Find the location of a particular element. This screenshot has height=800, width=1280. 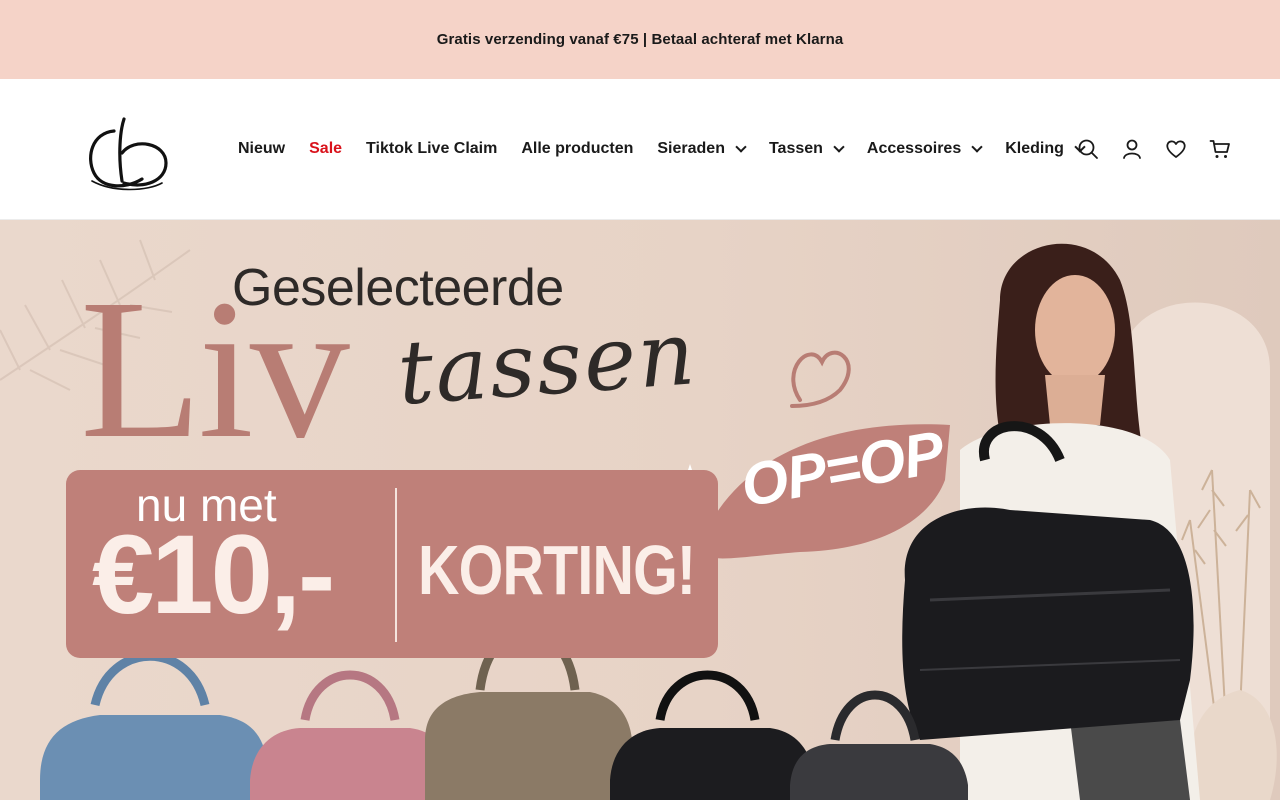

nav-label: Alle producten is located at coordinates (577, 148).